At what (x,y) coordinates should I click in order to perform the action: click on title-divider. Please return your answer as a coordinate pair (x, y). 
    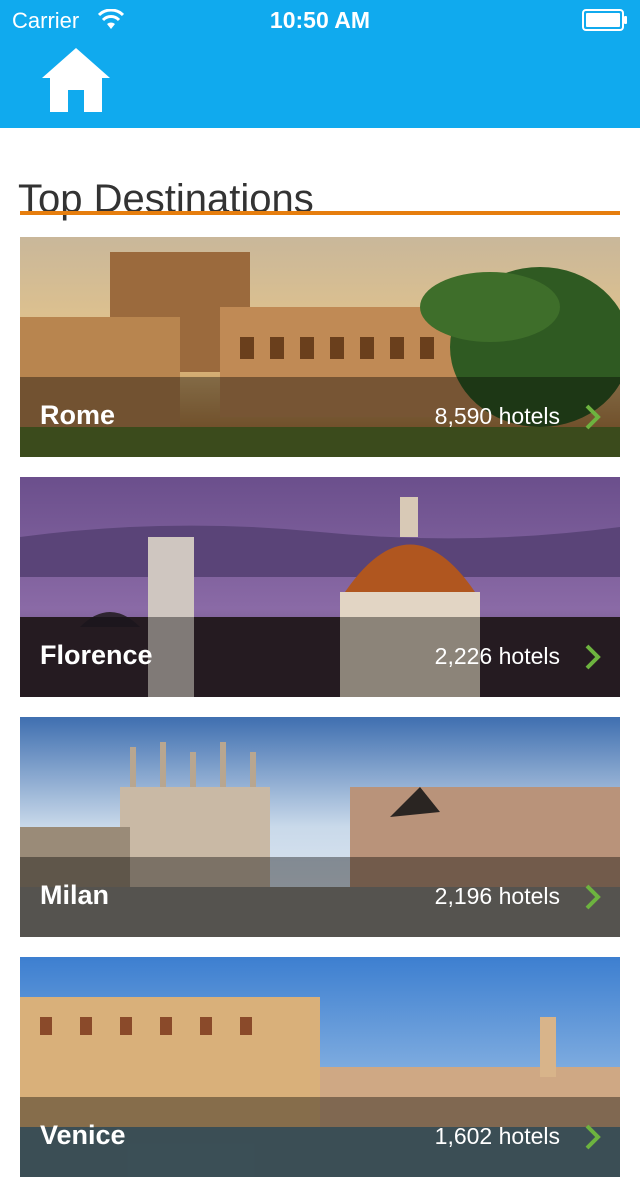
    Looking at the image, I should click on (320, 213).